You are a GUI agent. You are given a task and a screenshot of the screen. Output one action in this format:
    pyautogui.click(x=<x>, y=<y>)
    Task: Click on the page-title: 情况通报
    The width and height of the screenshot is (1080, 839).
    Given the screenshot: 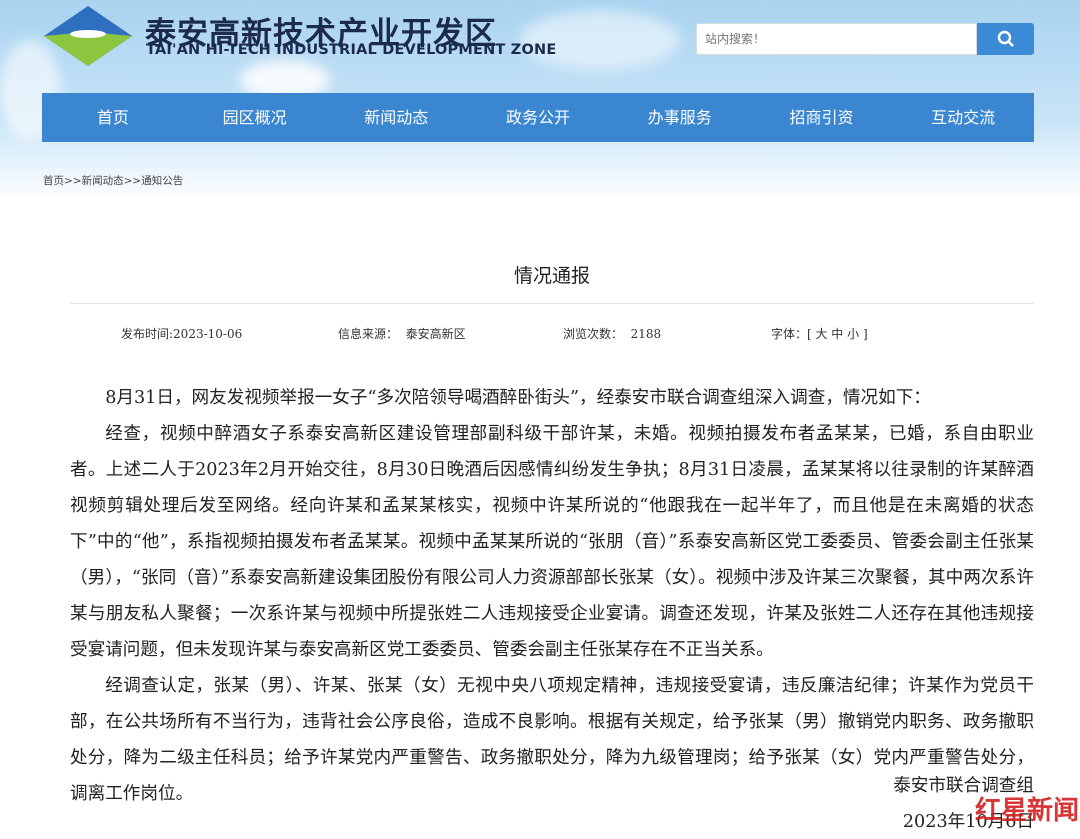 What is the action you would take?
    pyautogui.click(x=551, y=276)
    